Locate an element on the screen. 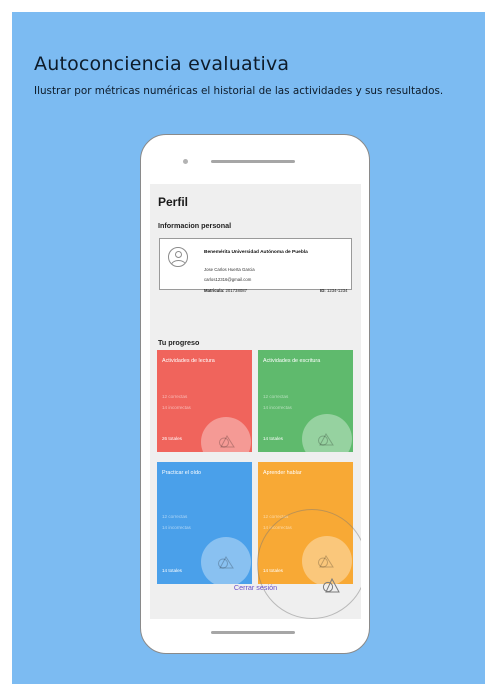 The height and width of the screenshot is (684, 485). activity-title: Actividades de lectura is located at coordinates (188, 361).